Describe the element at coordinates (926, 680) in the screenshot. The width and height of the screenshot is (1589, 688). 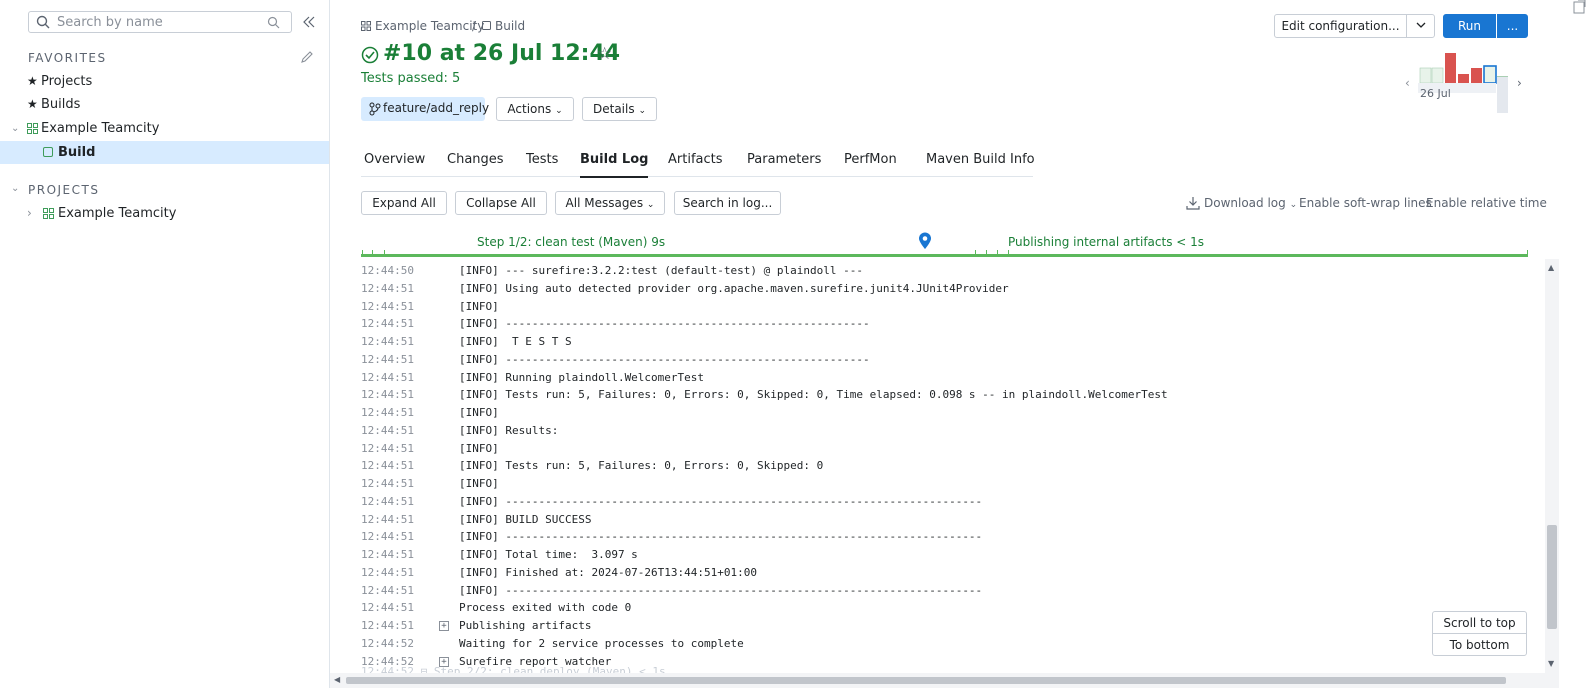
I see `horizontal-scrollbar-thumb` at that location.